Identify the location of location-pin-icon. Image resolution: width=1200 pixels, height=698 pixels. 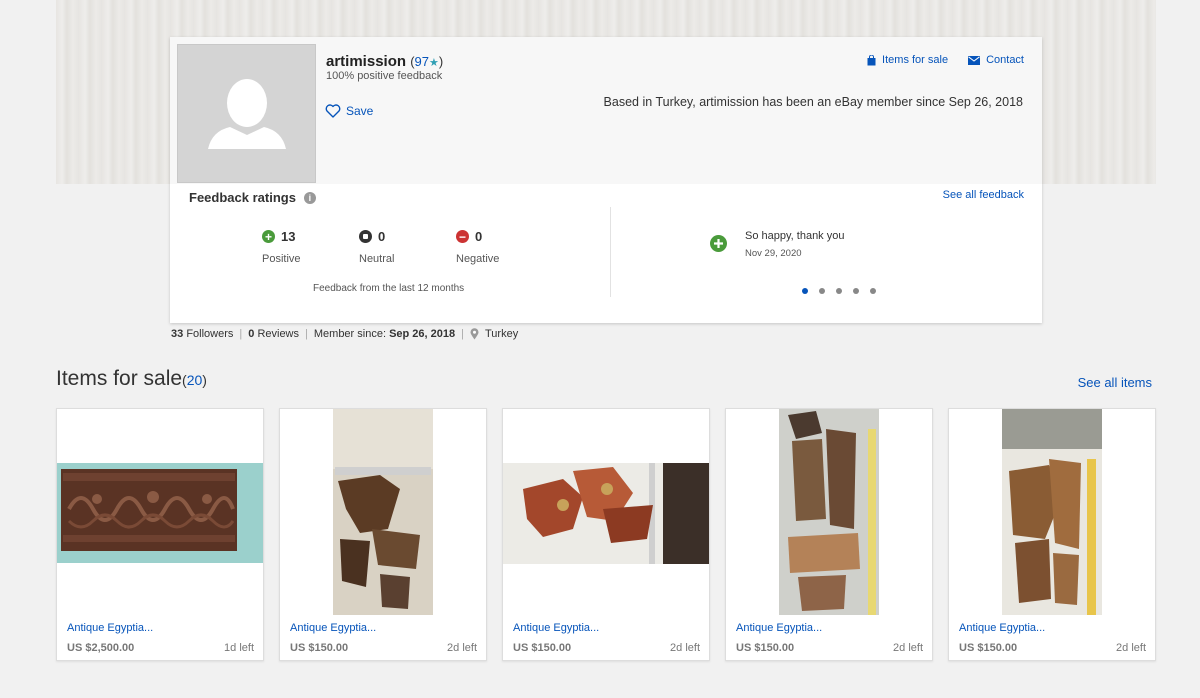
(474, 334).